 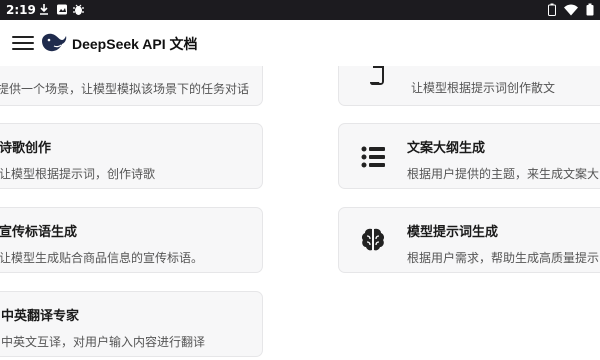 I want to click on template-card-scenario: 提供一个场景，让模型模拟该场景下的任务对话, so click(x=131, y=86).